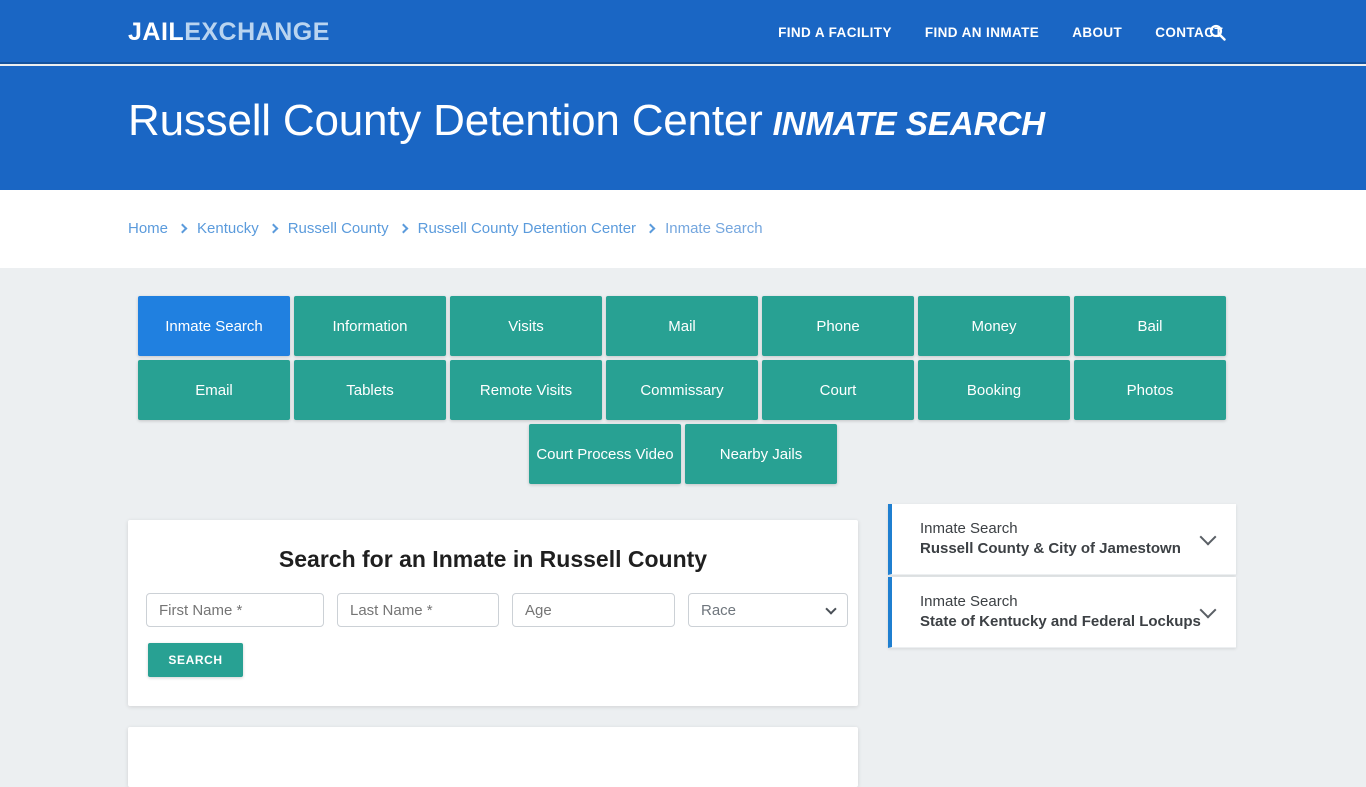 The image size is (1366, 787). I want to click on tab-phone: Phone, so click(838, 326).